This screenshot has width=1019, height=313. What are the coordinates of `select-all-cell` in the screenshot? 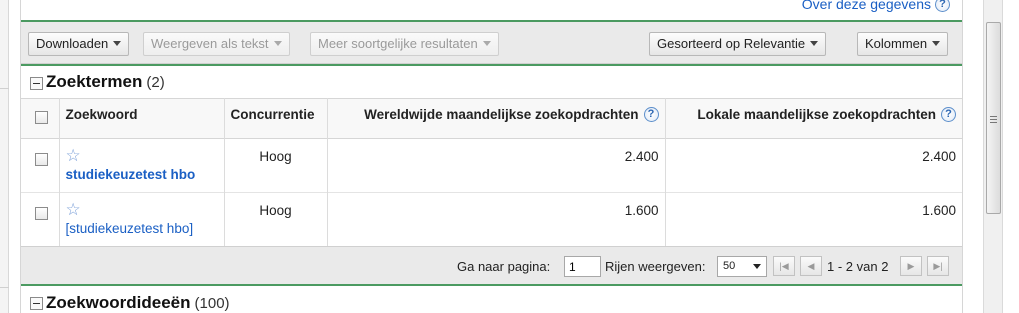 It's located at (40, 118).